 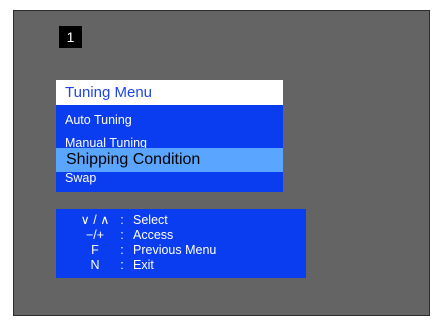 I want to click on help-action-access: Access, so click(x=153, y=235).